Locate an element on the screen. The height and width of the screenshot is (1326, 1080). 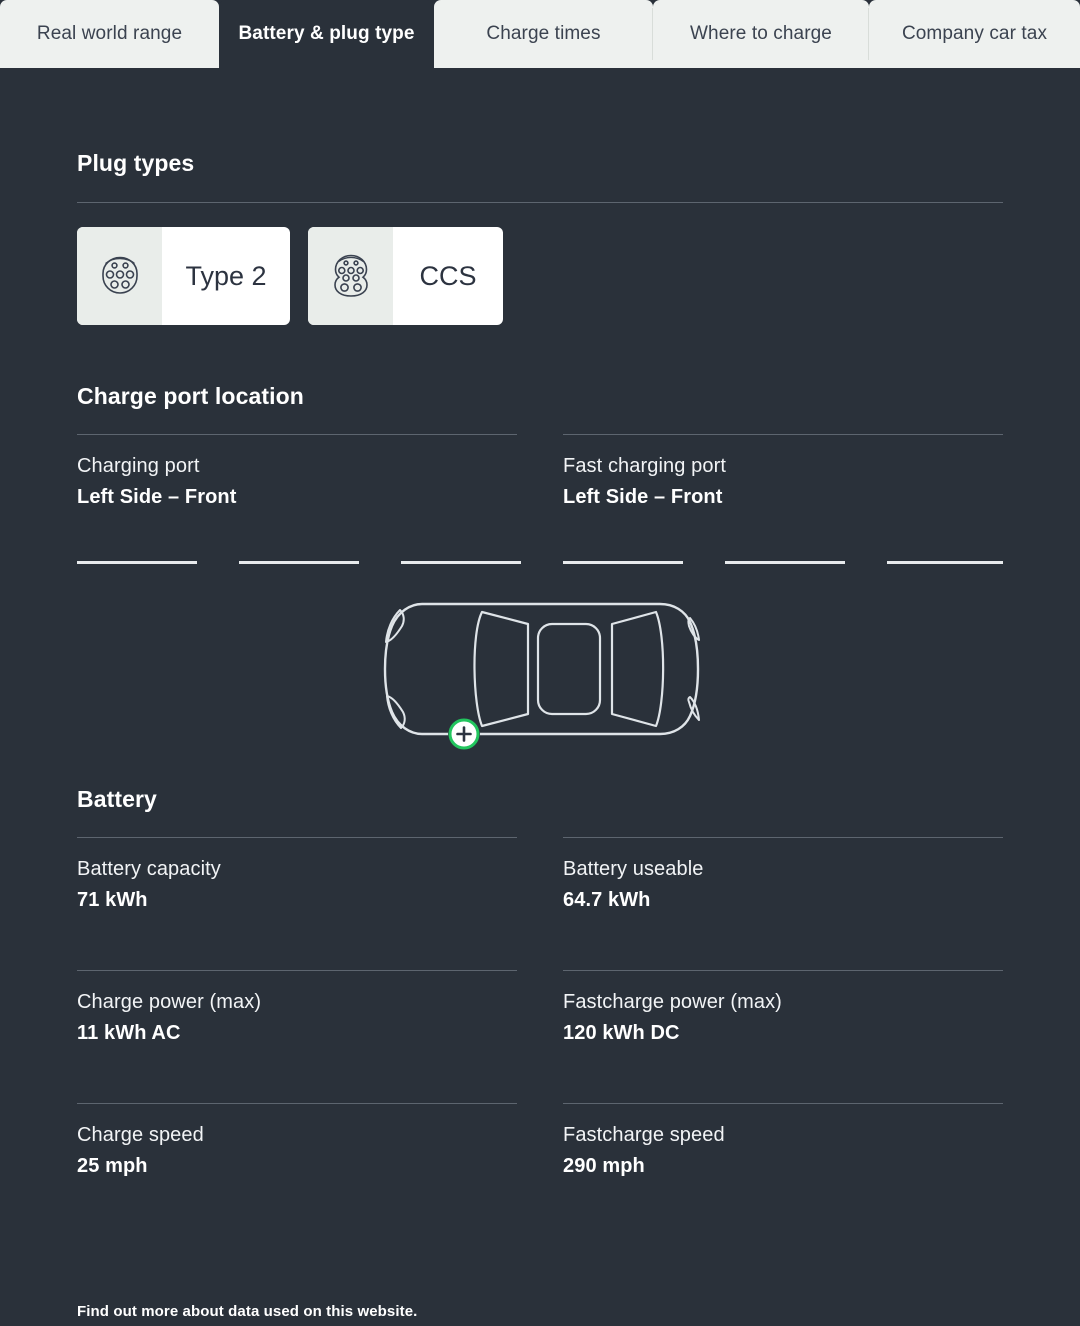
tab-company-car-tax: Company car tax is located at coordinates (974, 34).